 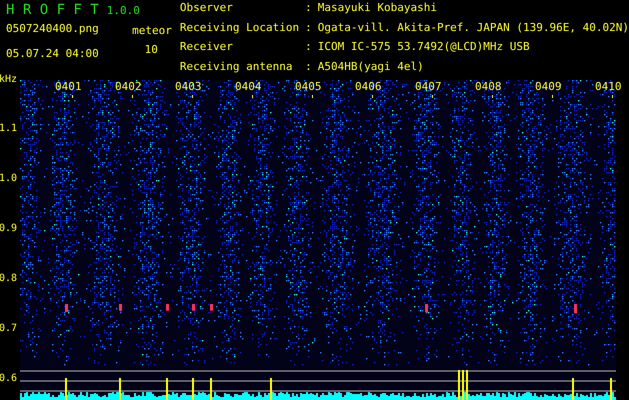 What do you see at coordinates (128, 86) in the screenshot?
I see `time-label: 0402` at bounding box center [128, 86].